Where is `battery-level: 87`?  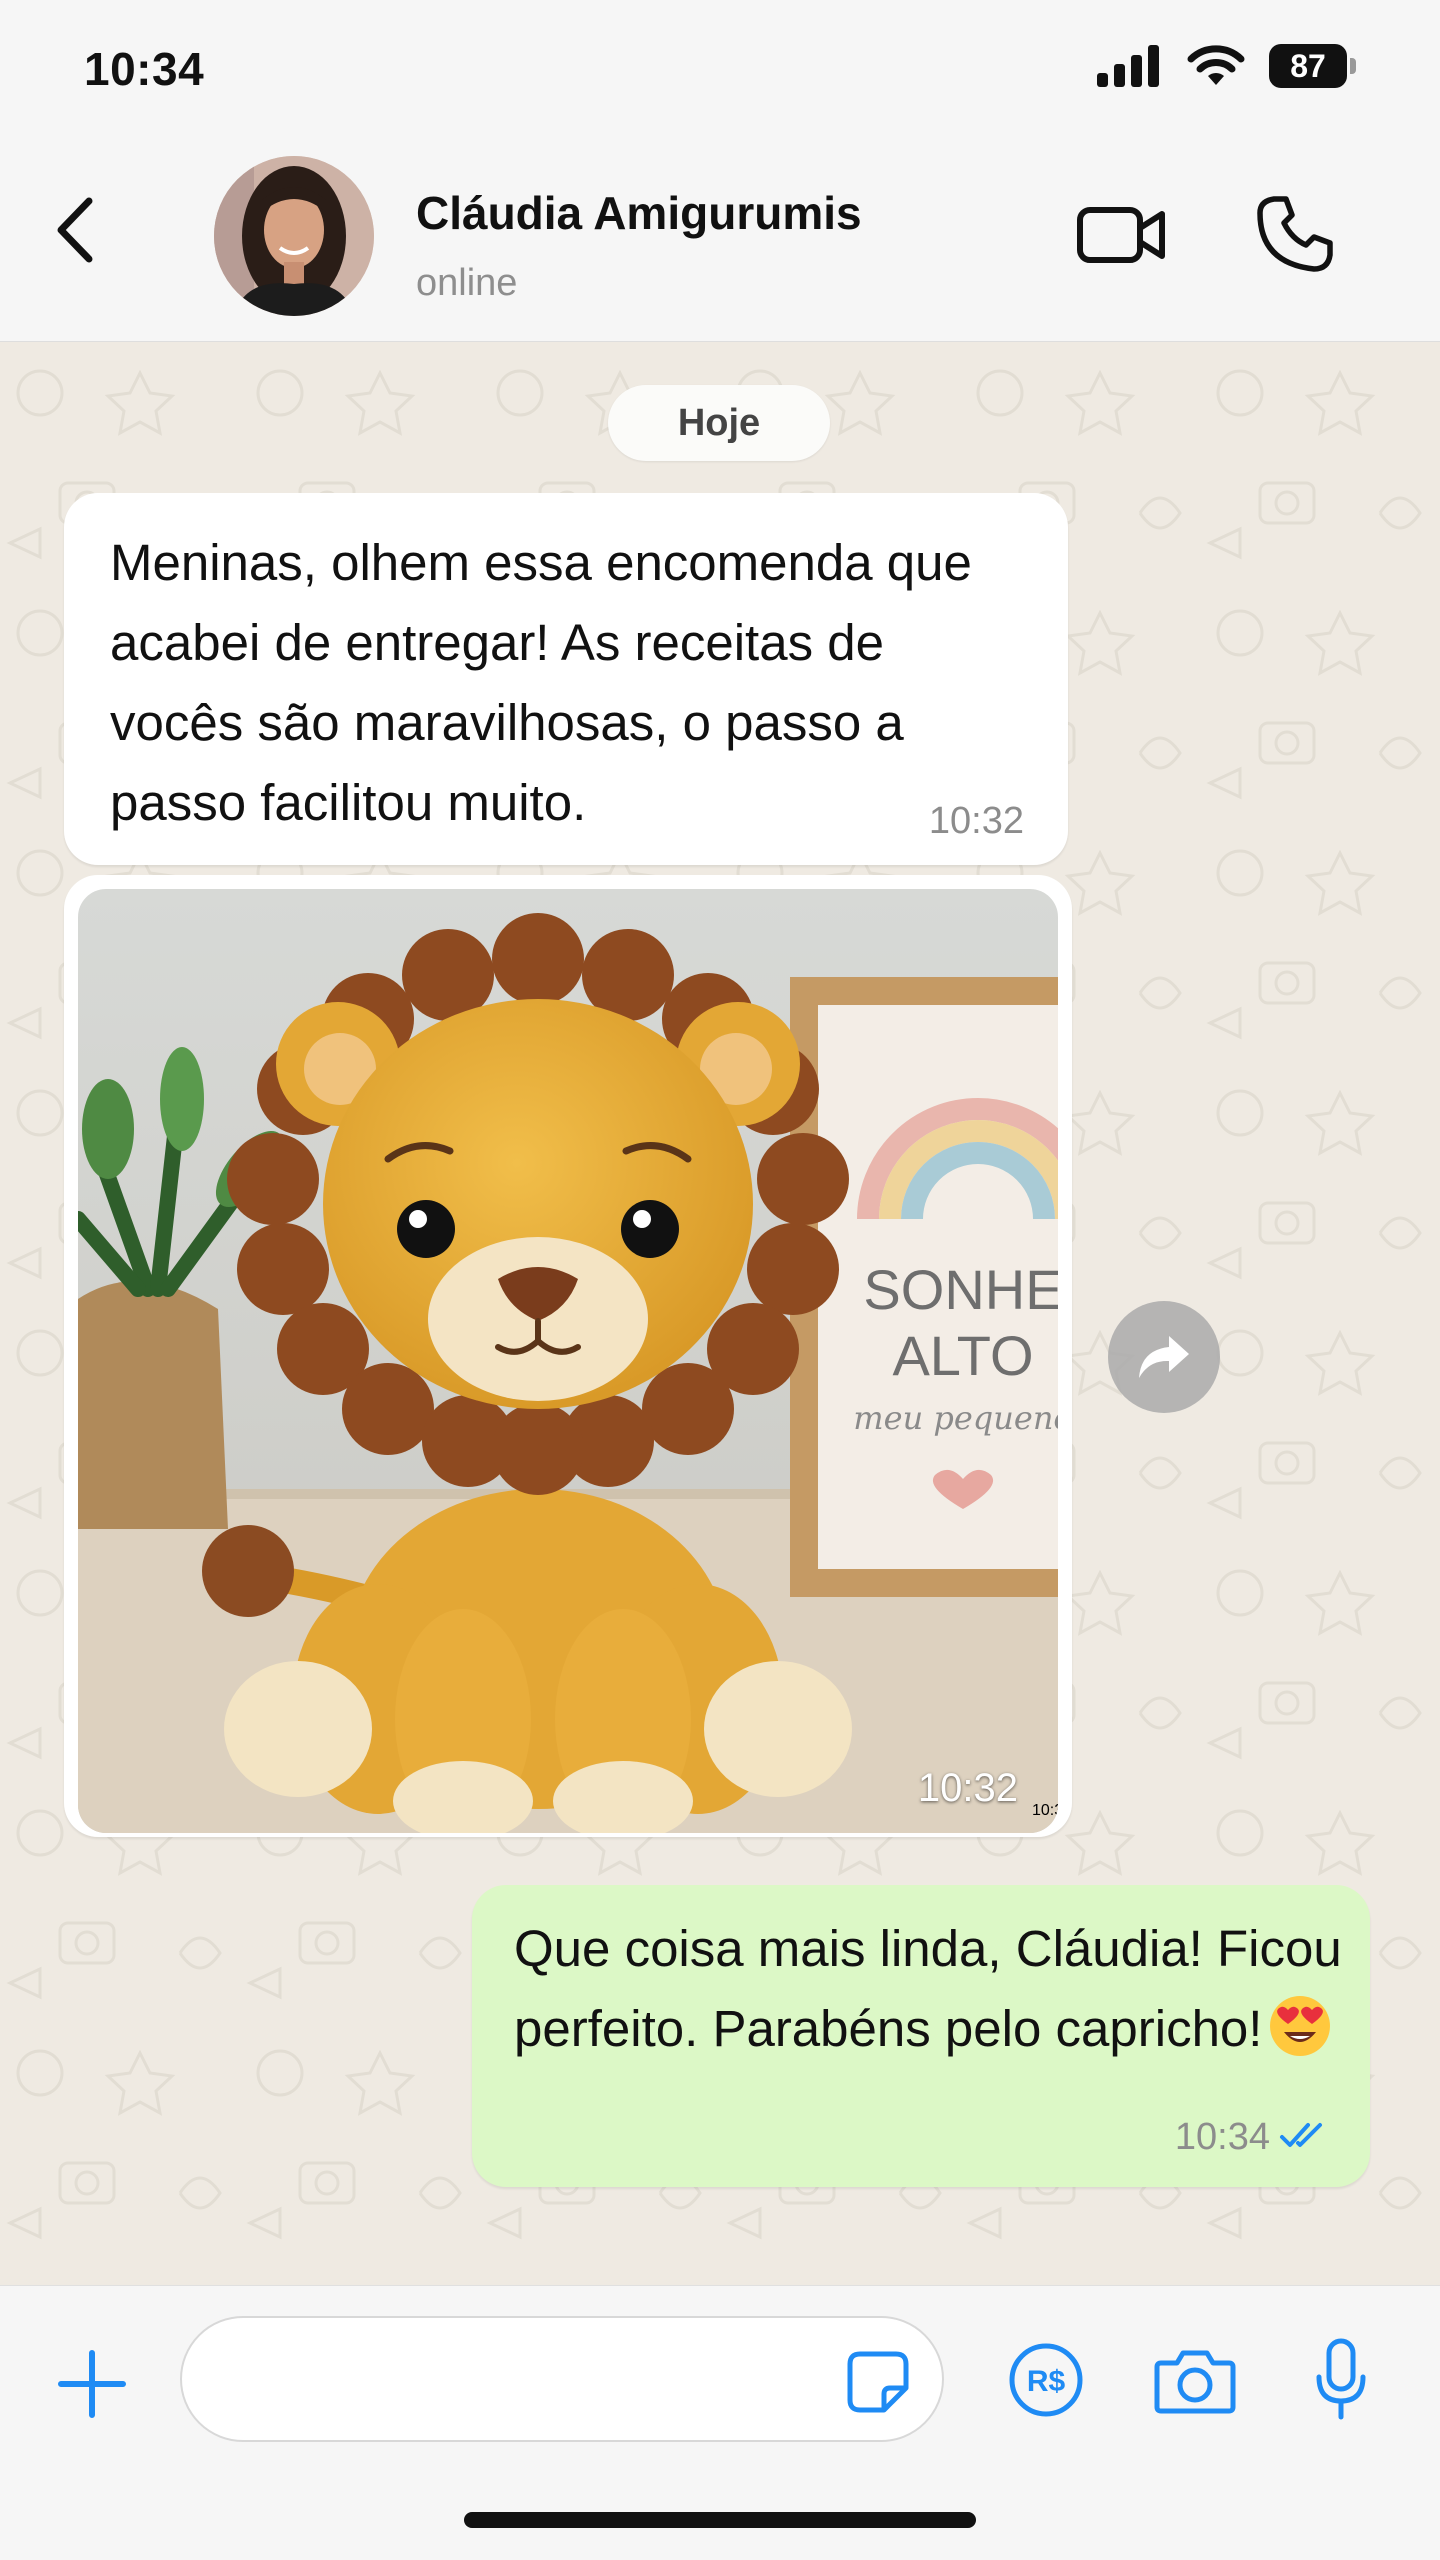 battery-level: 87 is located at coordinates (1308, 66).